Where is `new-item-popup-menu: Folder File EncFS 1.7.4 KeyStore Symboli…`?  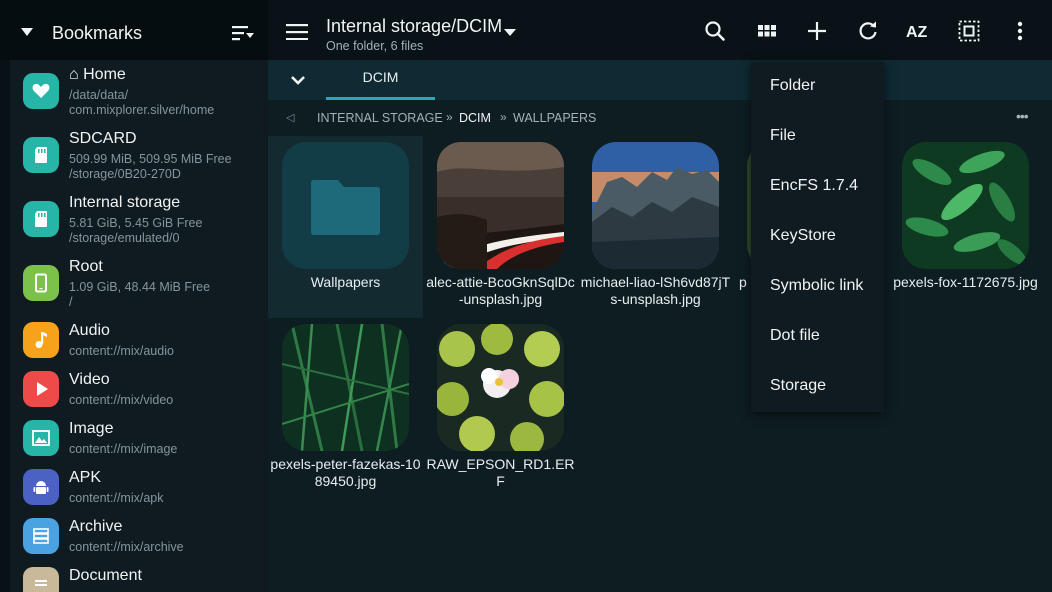 new-item-popup-menu: Folder File EncFS 1.7.4 KeyStore Symboli… is located at coordinates (817, 237).